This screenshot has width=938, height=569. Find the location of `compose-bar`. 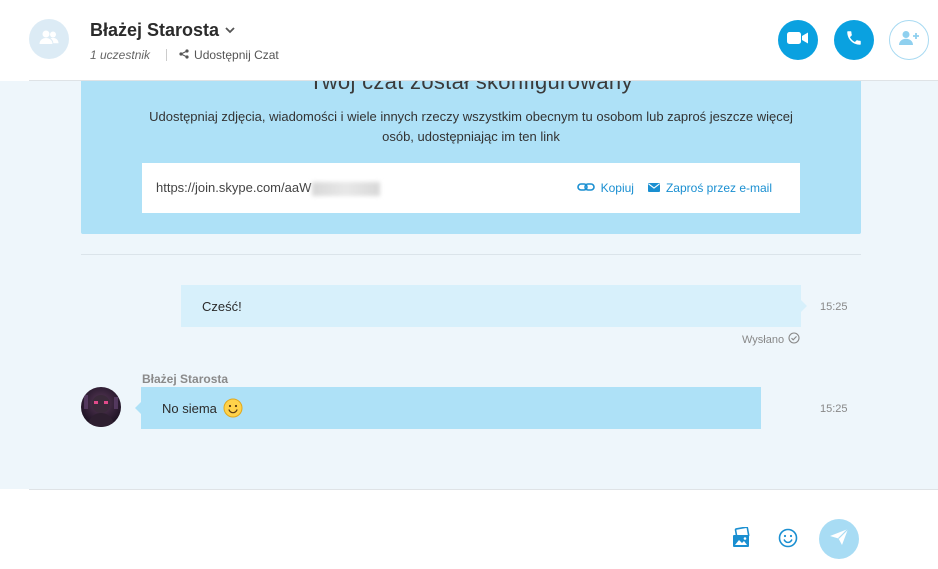

compose-bar is located at coordinates (469, 529).